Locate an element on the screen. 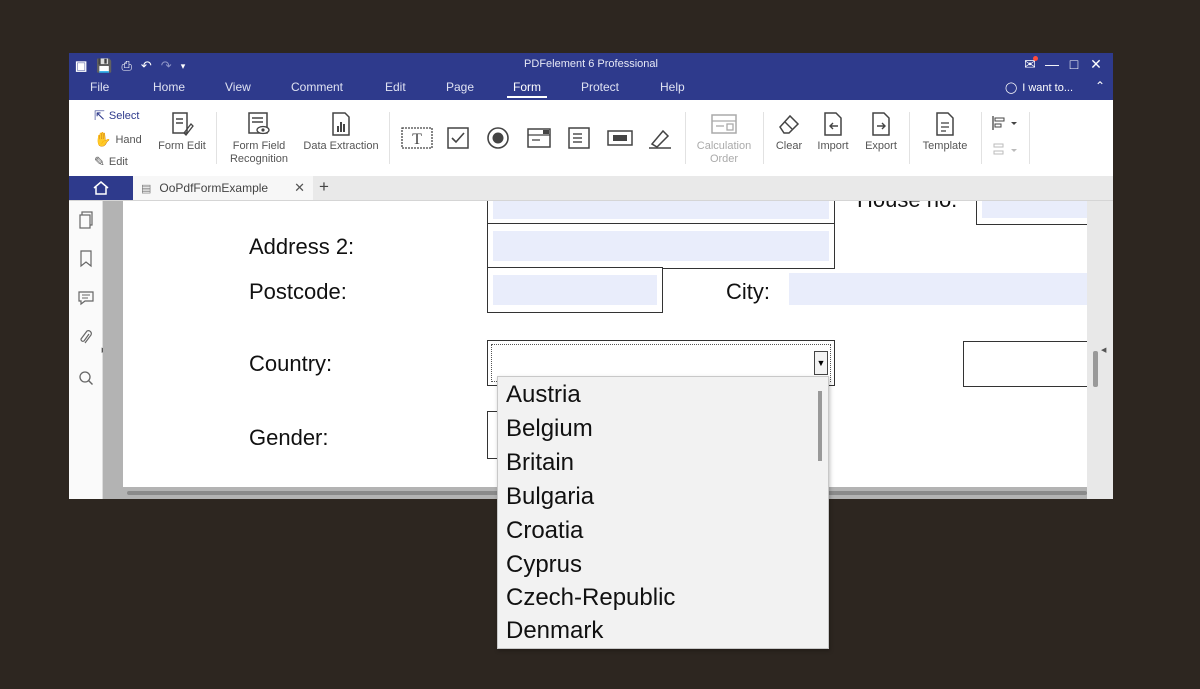  house-no-field is located at coordinates (1031, 213).